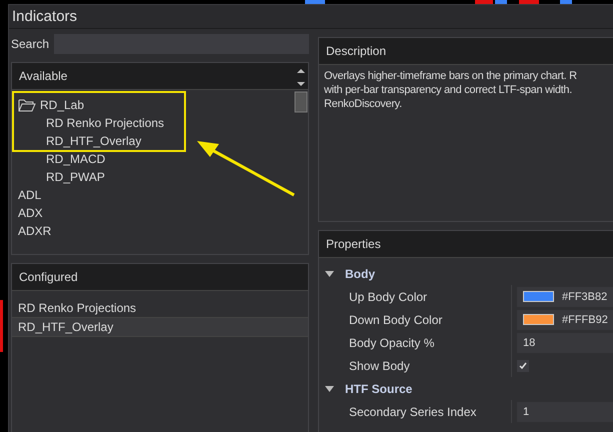  I want to click on property-label: Down Body Color, so click(396, 319).